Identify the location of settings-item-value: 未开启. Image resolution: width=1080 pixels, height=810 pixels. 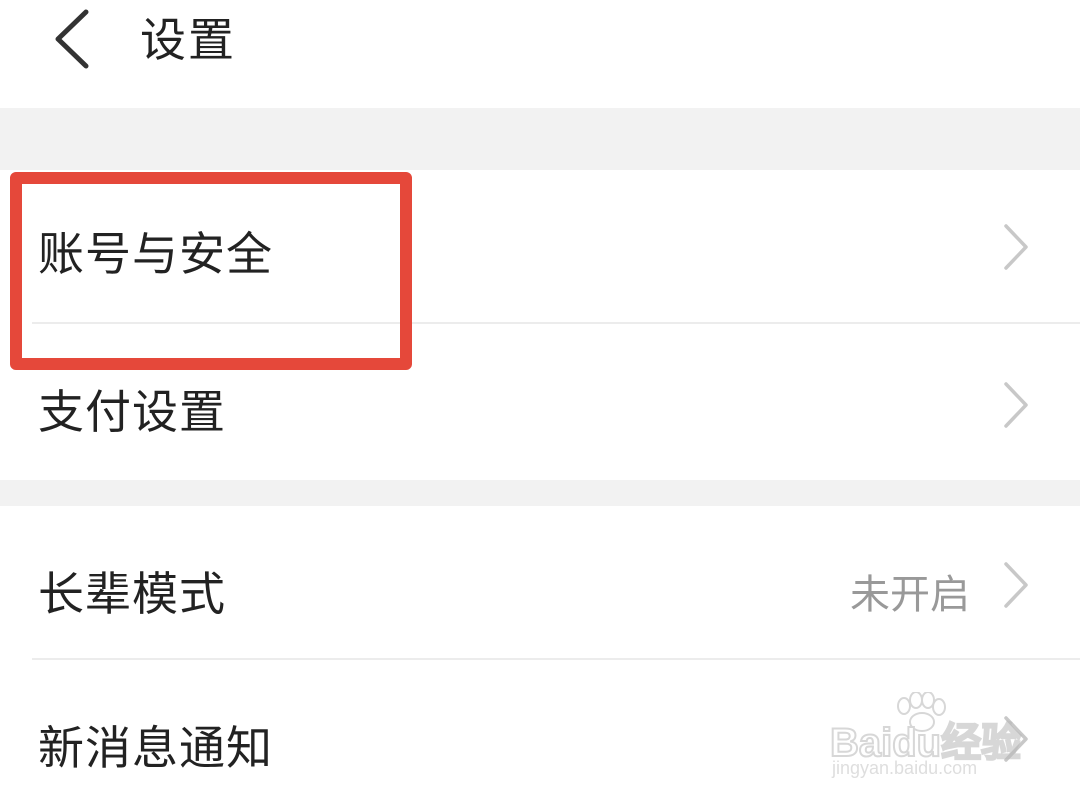
(910, 595).